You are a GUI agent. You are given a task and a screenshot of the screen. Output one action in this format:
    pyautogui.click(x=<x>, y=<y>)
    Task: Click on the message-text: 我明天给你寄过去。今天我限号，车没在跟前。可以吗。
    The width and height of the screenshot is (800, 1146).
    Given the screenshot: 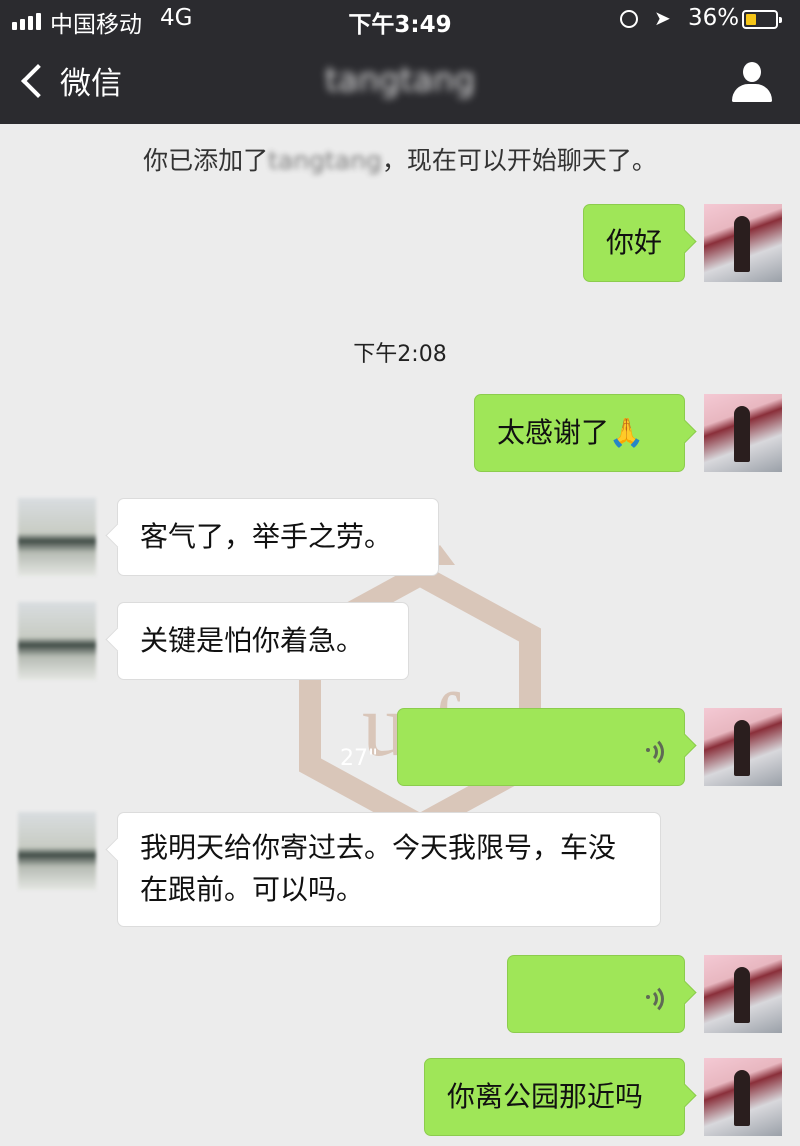 What is the action you would take?
    pyautogui.click(x=378, y=868)
    